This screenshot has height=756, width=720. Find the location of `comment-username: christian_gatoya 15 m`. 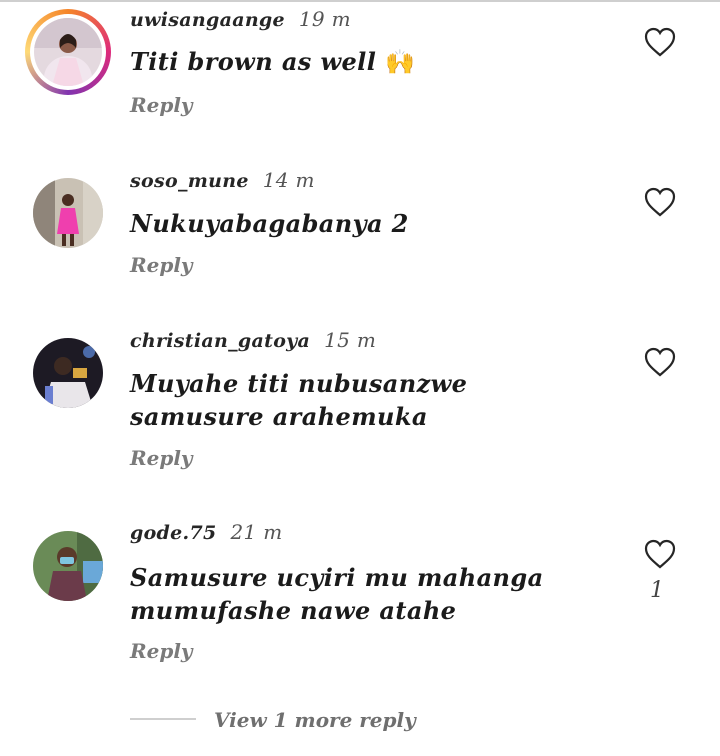

comment-username: christian_gatoya 15 m is located at coordinates (253, 340).